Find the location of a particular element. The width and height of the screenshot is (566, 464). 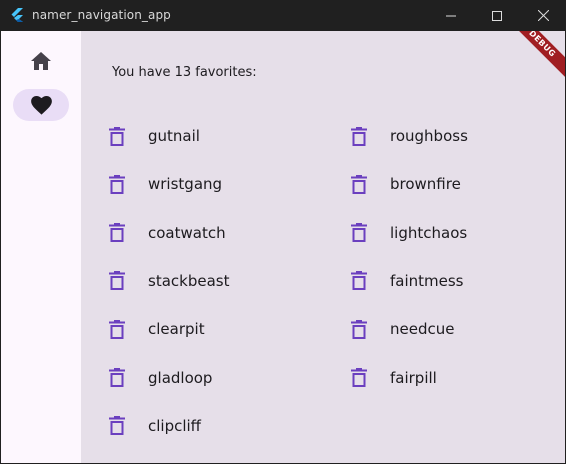

close-icon is located at coordinates (543, 15).